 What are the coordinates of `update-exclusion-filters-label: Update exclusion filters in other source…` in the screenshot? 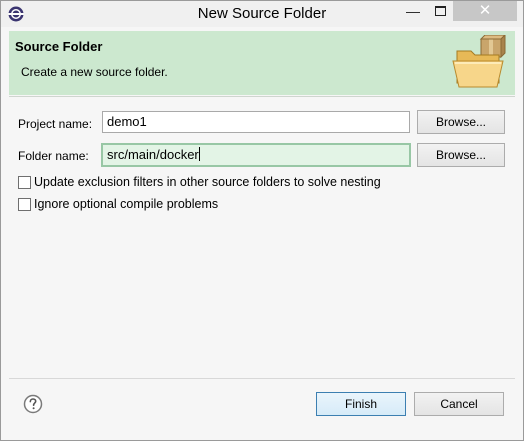 It's located at (207, 182).